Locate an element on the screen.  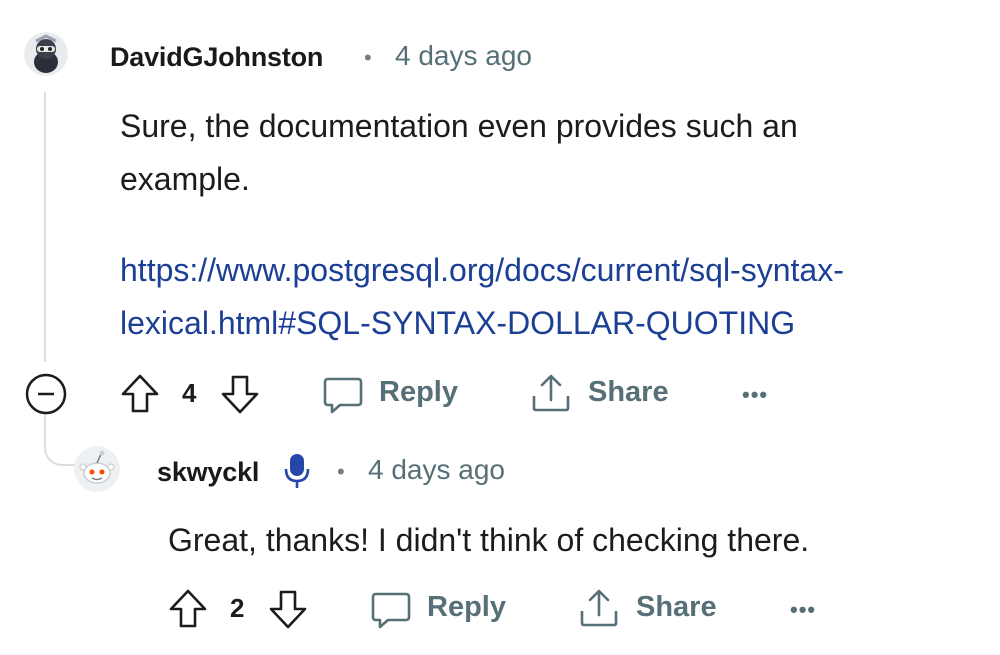
comment-body-line: example. is located at coordinates (185, 179).